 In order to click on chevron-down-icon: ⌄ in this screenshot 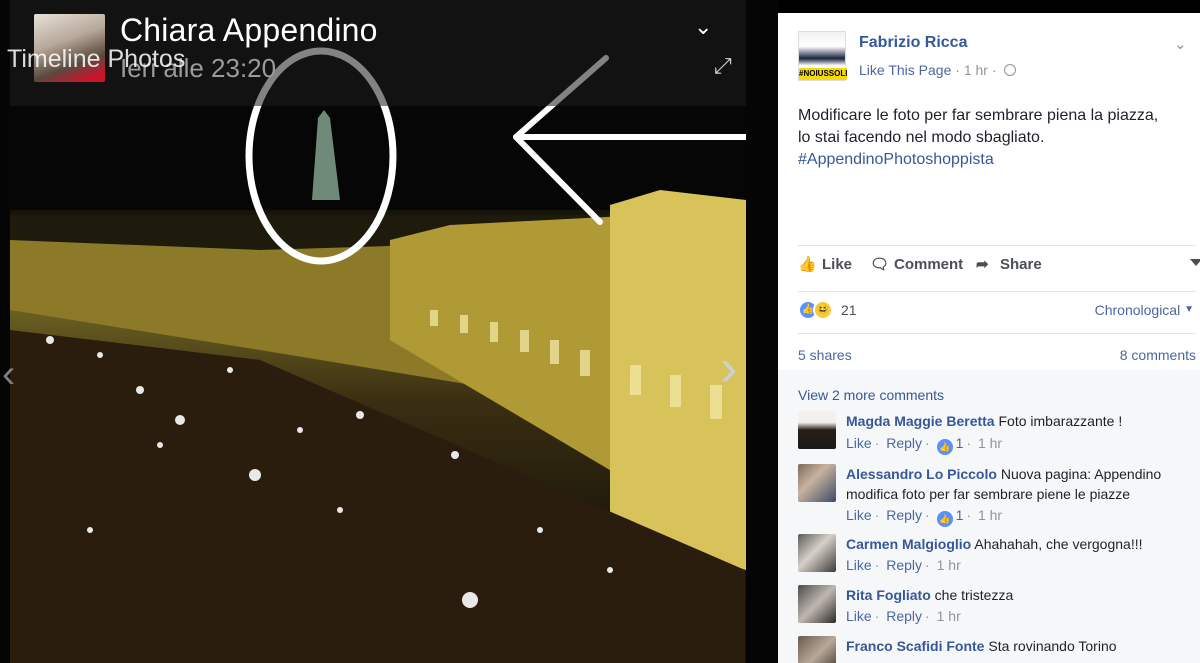, I will do `click(705, 26)`.